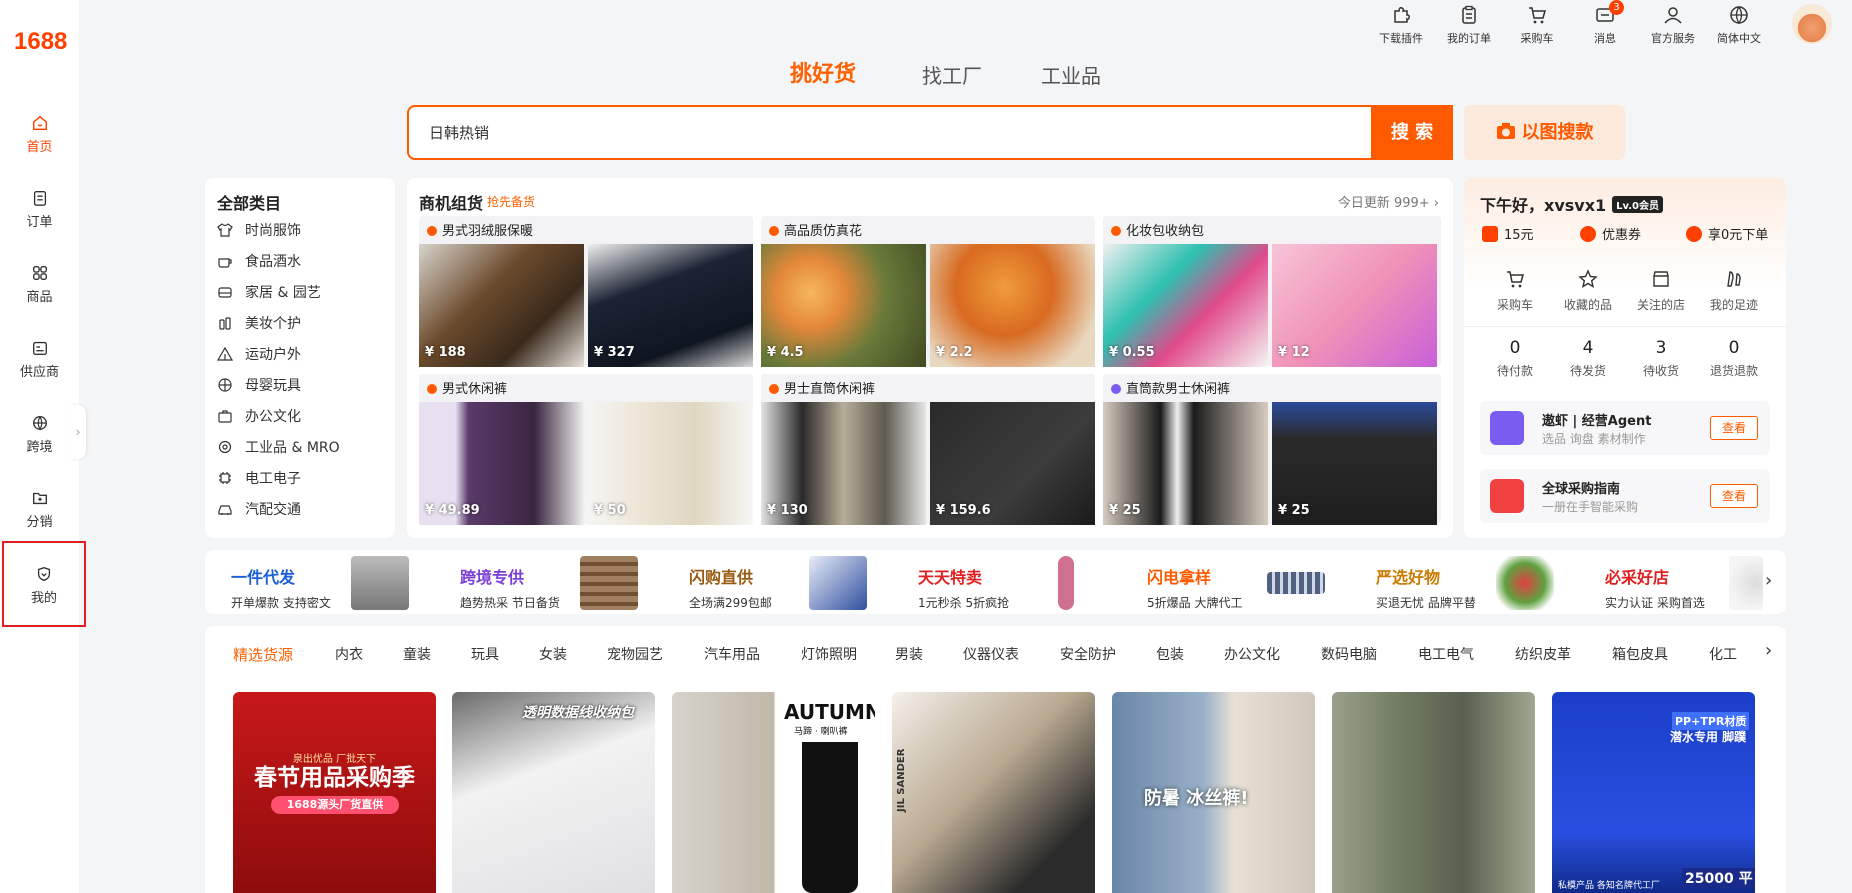  I want to click on quick-favorites: 收藏的品, so click(1588, 290).